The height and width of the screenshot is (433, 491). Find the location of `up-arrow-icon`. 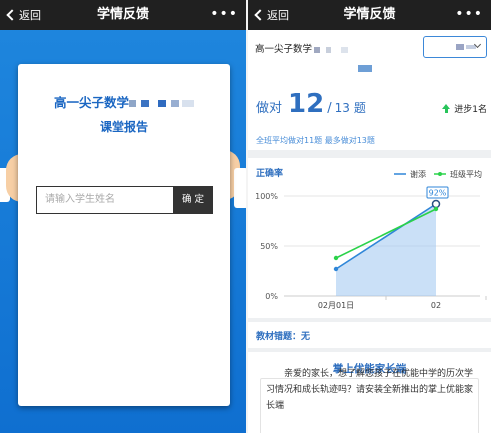

up-arrow-icon is located at coordinates (446, 108).